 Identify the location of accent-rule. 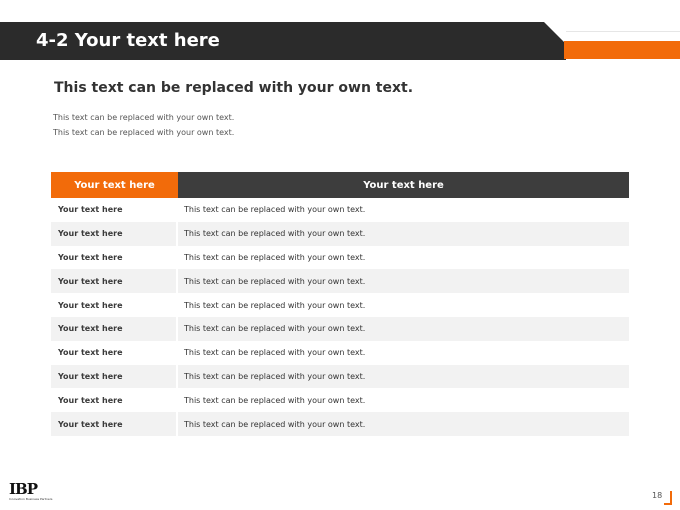
(623, 31).